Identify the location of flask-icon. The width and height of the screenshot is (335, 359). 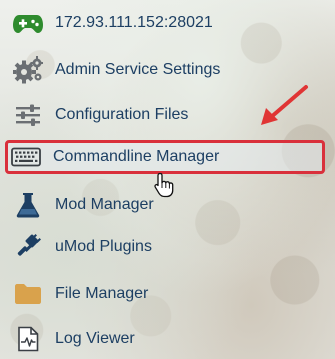
(28, 205).